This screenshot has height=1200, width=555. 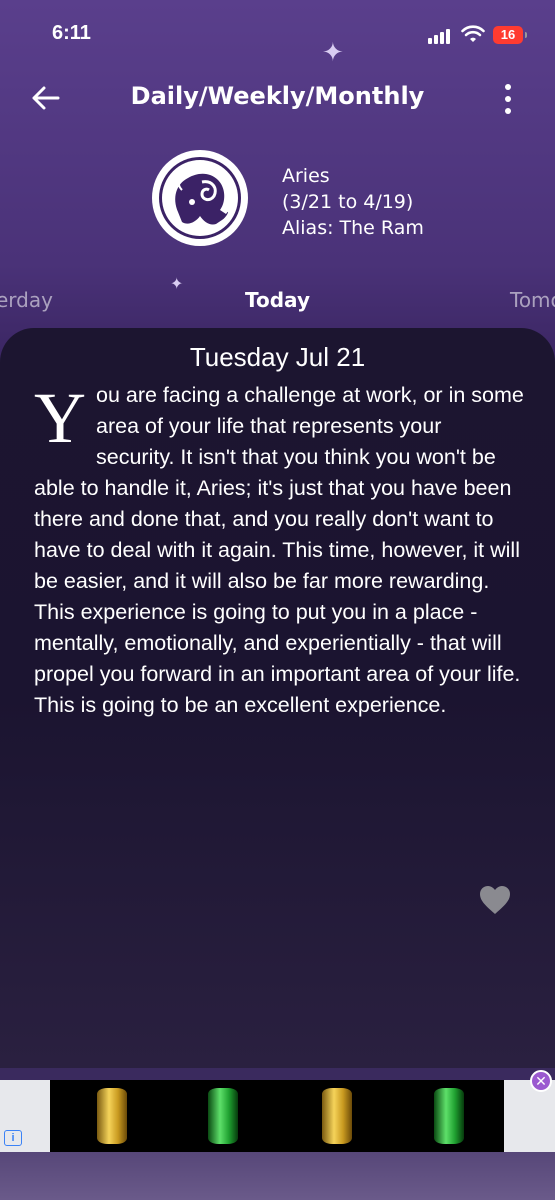 I want to click on sign-alias: Alias: The Ram, so click(x=353, y=228).